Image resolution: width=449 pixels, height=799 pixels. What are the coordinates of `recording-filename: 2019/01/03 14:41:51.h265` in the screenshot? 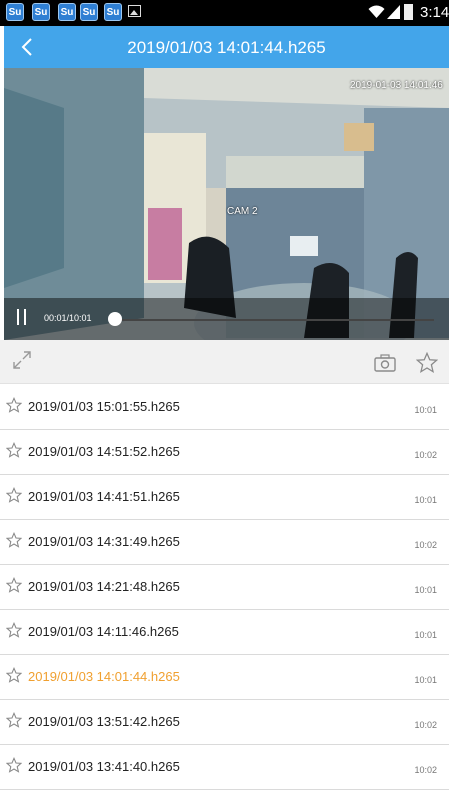 It's located at (104, 496).